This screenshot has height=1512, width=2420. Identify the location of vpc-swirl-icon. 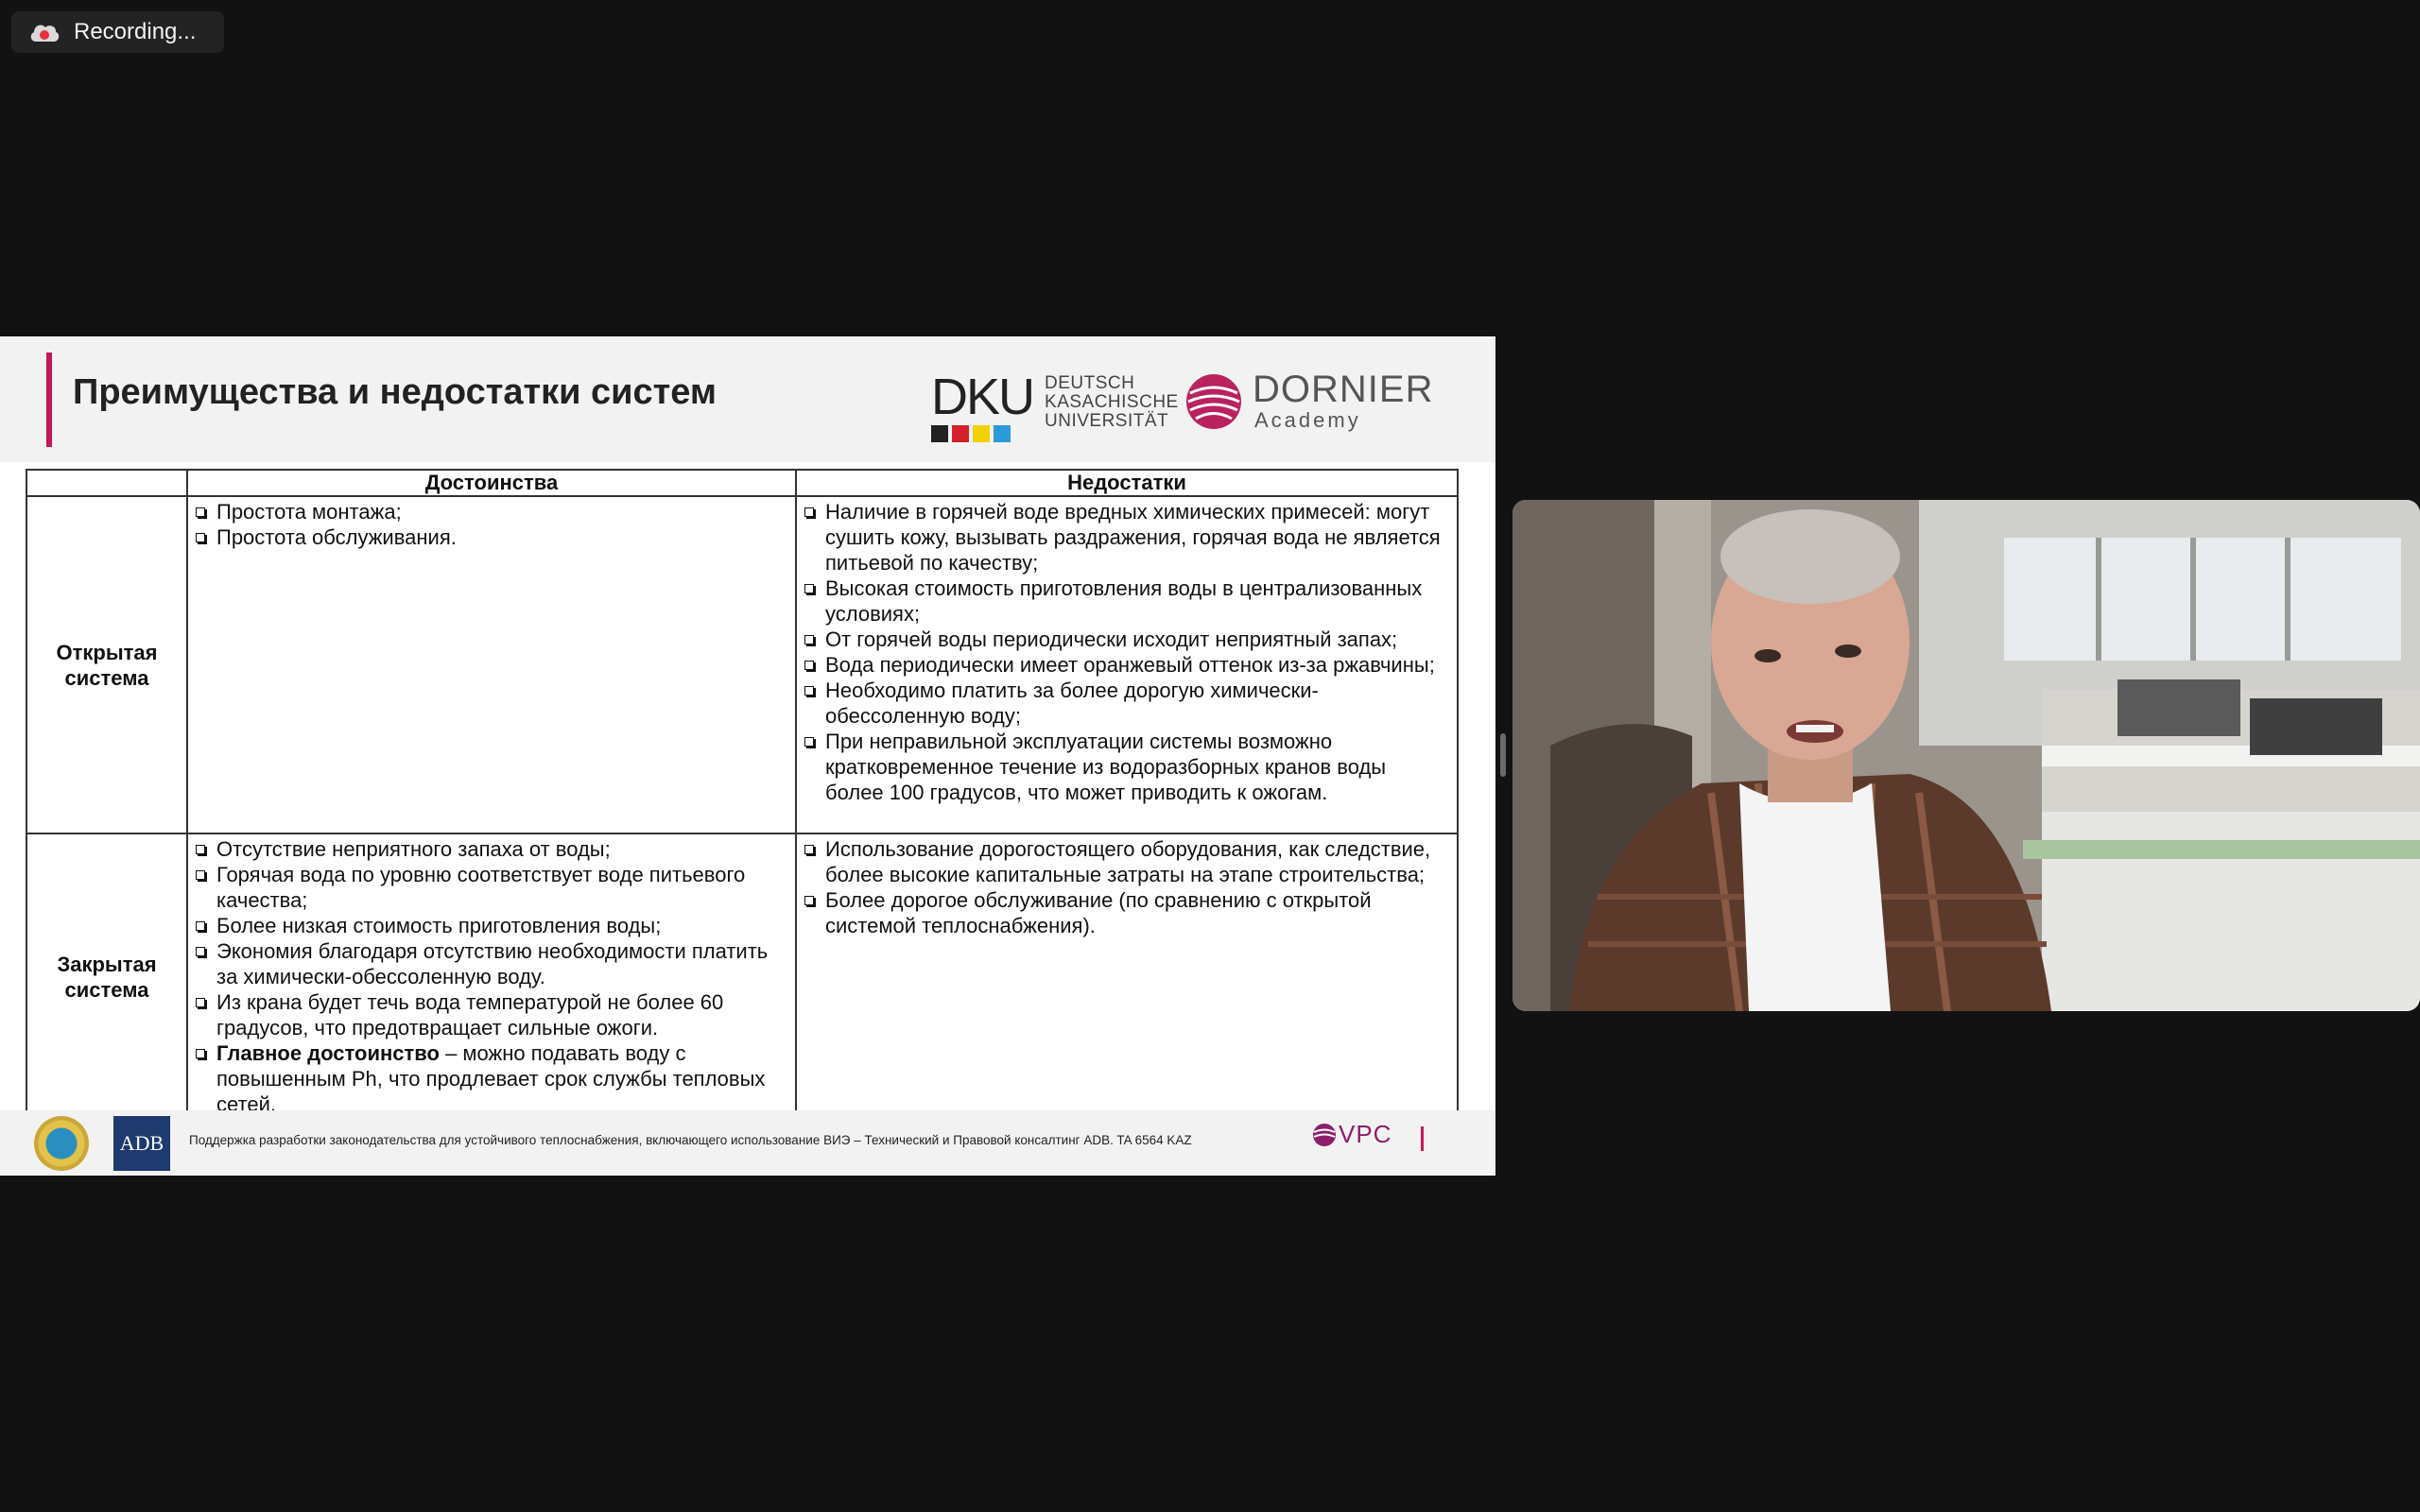
(1324, 1134).